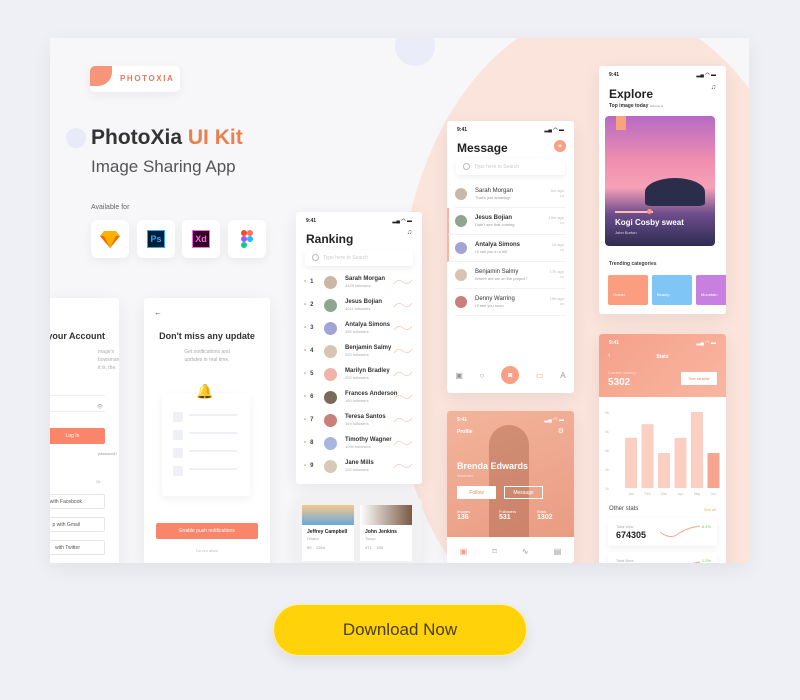 This screenshot has height=700, width=800. Describe the element at coordinates (482, 375) in the screenshot. I see `search-tab-icon: ○` at that location.